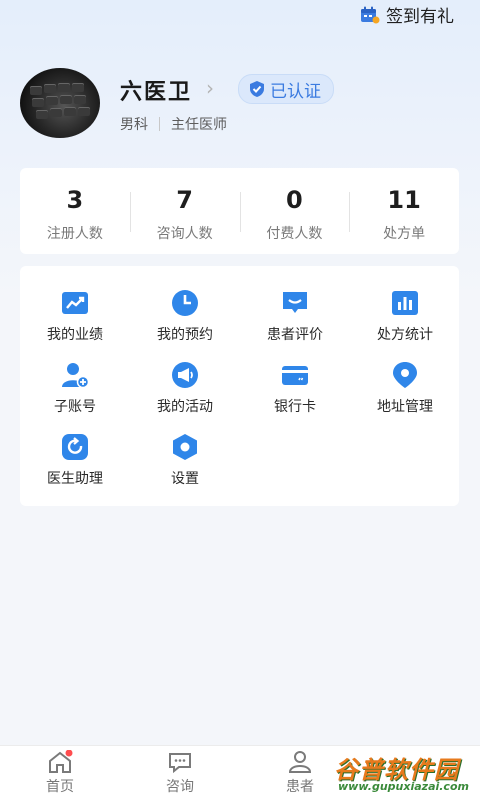 Image resolution: width=480 pixels, height=800 pixels. I want to click on patient-icon, so click(300, 762).